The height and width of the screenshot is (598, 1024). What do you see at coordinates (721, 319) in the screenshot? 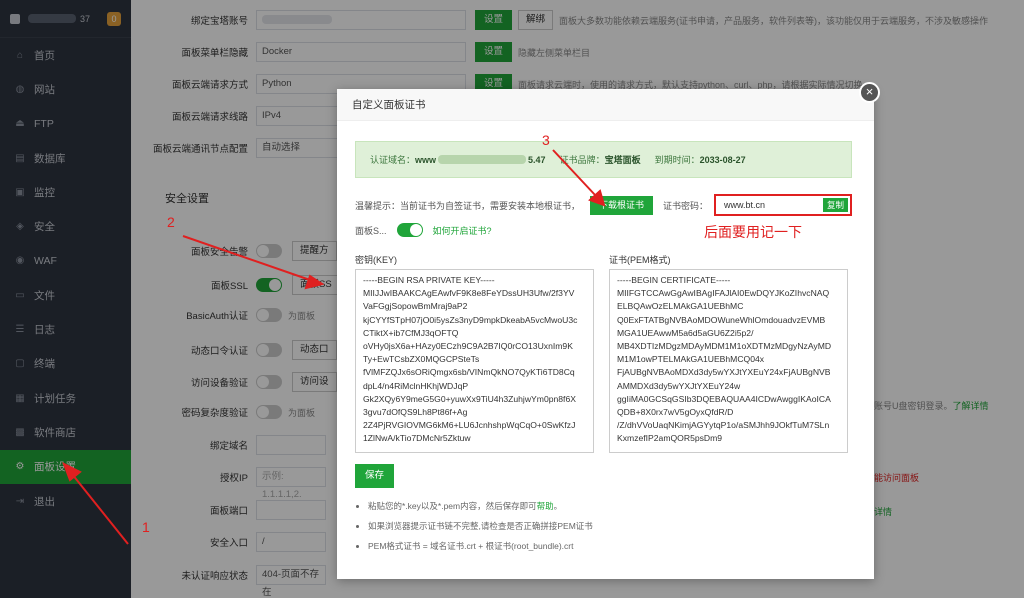
I see `text-line: Q0ExFTATBgNVBAoMDOWuneWhlOmdouadvzEVMB` at bounding box center [721, 319].